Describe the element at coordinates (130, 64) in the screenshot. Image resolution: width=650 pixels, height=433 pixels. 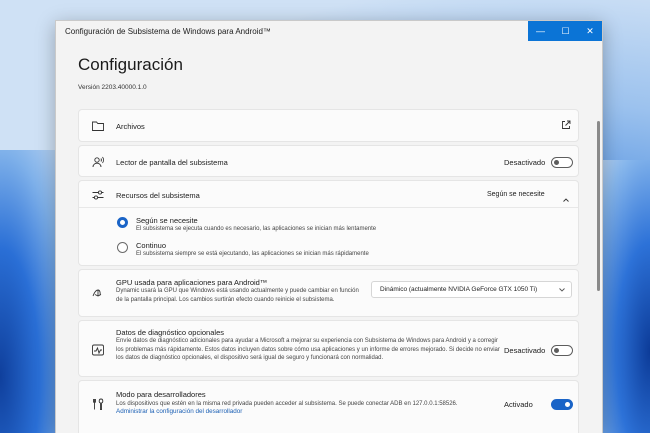
I see `page-title: Configuración` at that location.